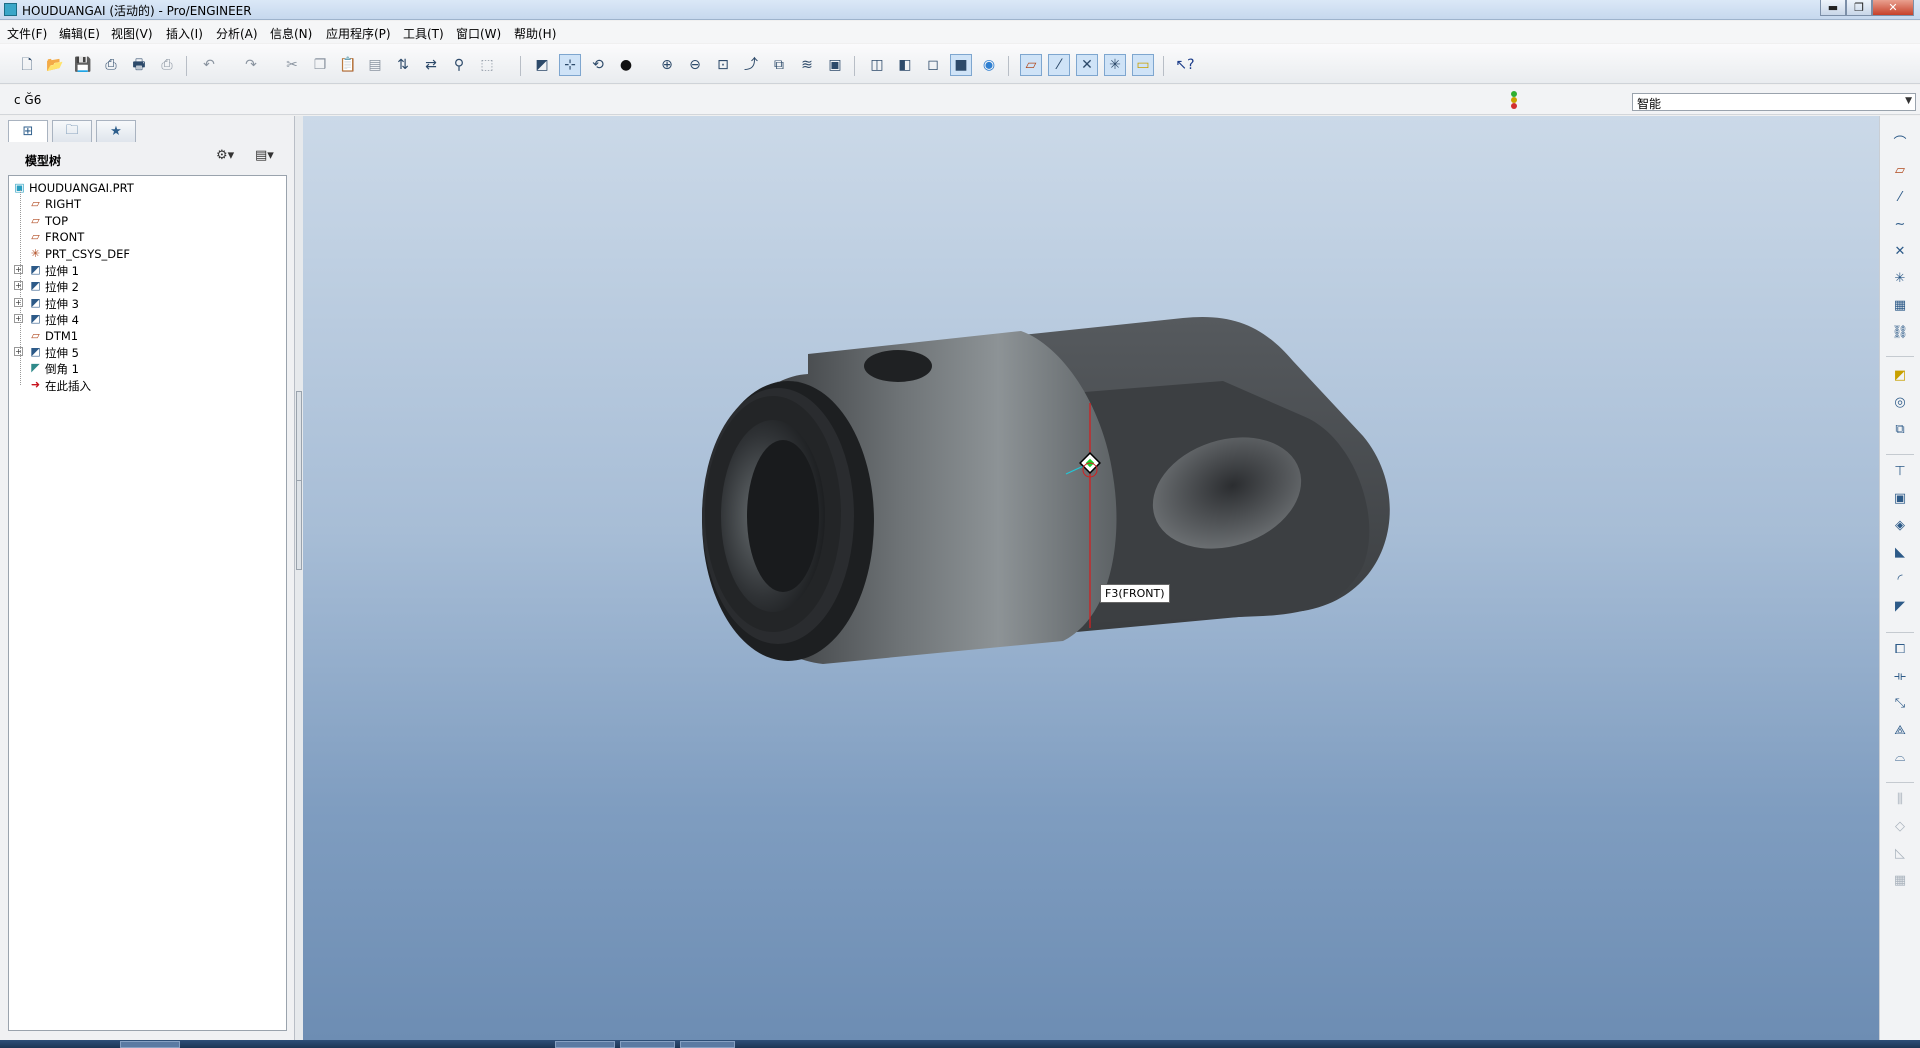  What do you see at coordinates (1900, 252) in the screenshot?
I see `datum-point-tool-icon: ✕` at bounding box center [1900, 252].